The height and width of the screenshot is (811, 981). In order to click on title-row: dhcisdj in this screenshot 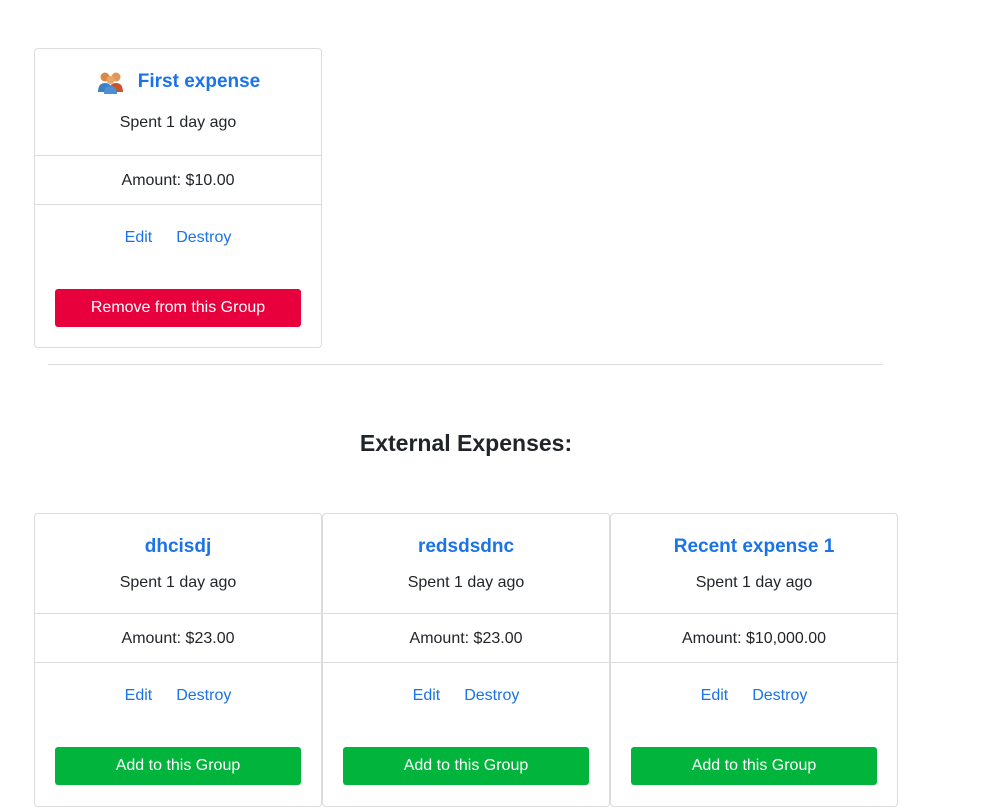, I will do `click(178, 547)`.